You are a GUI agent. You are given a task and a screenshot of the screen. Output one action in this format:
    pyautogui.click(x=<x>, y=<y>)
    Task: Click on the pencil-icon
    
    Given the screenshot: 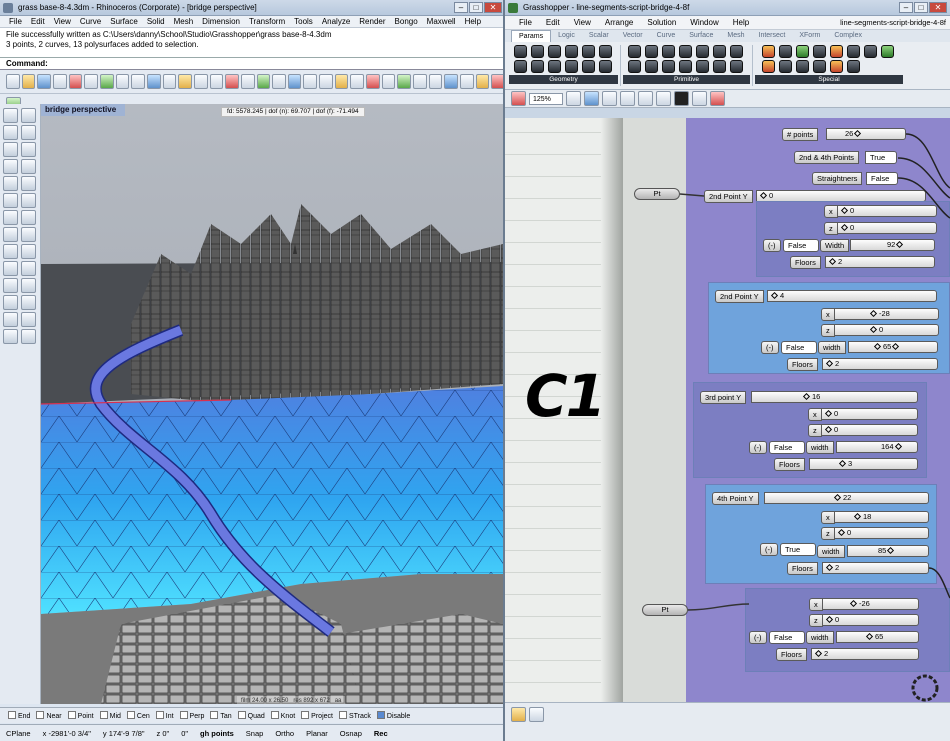 What is the action you would take?
    pyautogui.click(x=536, y=714)
    